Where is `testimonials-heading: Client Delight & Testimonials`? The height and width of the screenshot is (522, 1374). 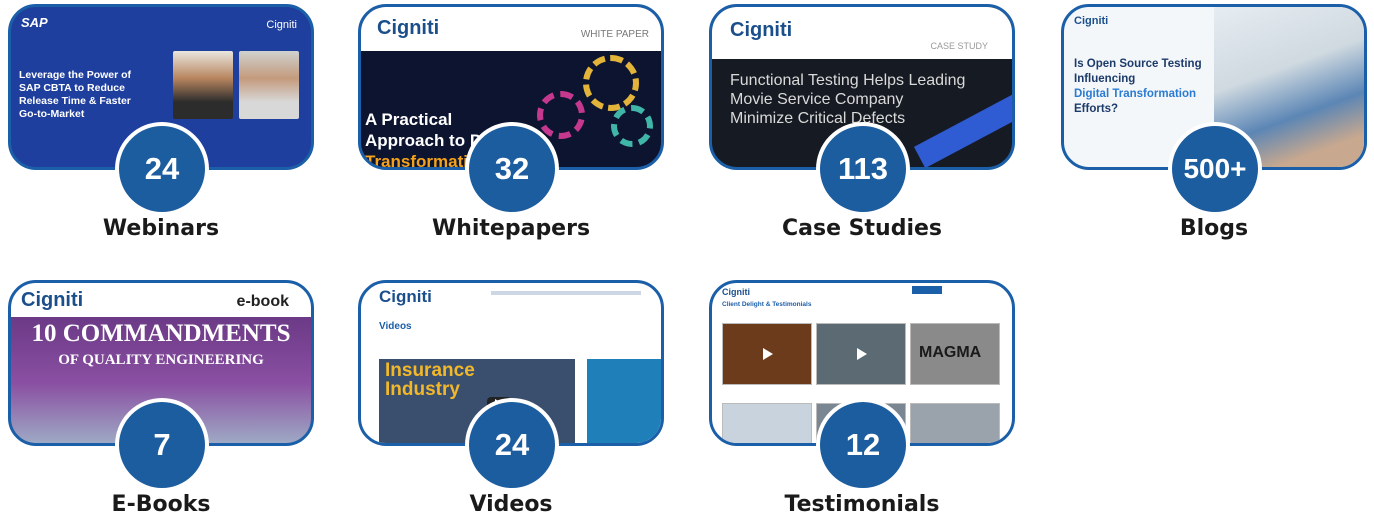 testimonials-heading: Client Delight & Testimonials is located at coordinates (767, 304).